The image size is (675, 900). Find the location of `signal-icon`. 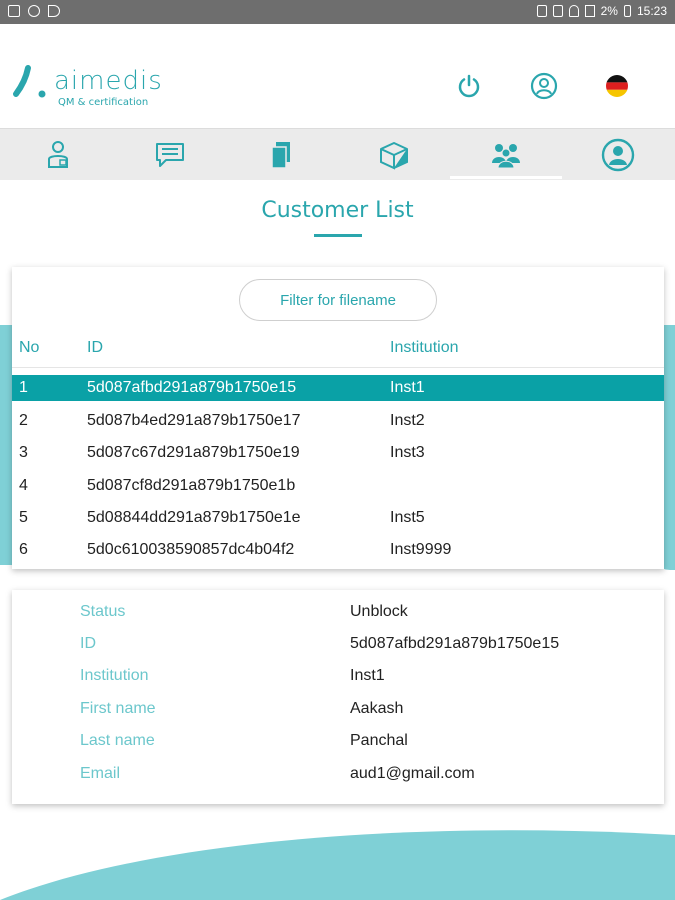

signal-icon is located at coordinates (589, 11).